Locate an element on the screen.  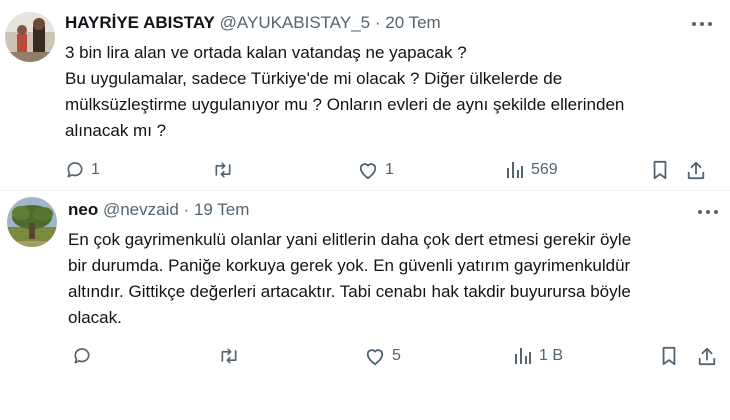
tweet-line: alınacak mı ? is located at coordinates (116, 130).